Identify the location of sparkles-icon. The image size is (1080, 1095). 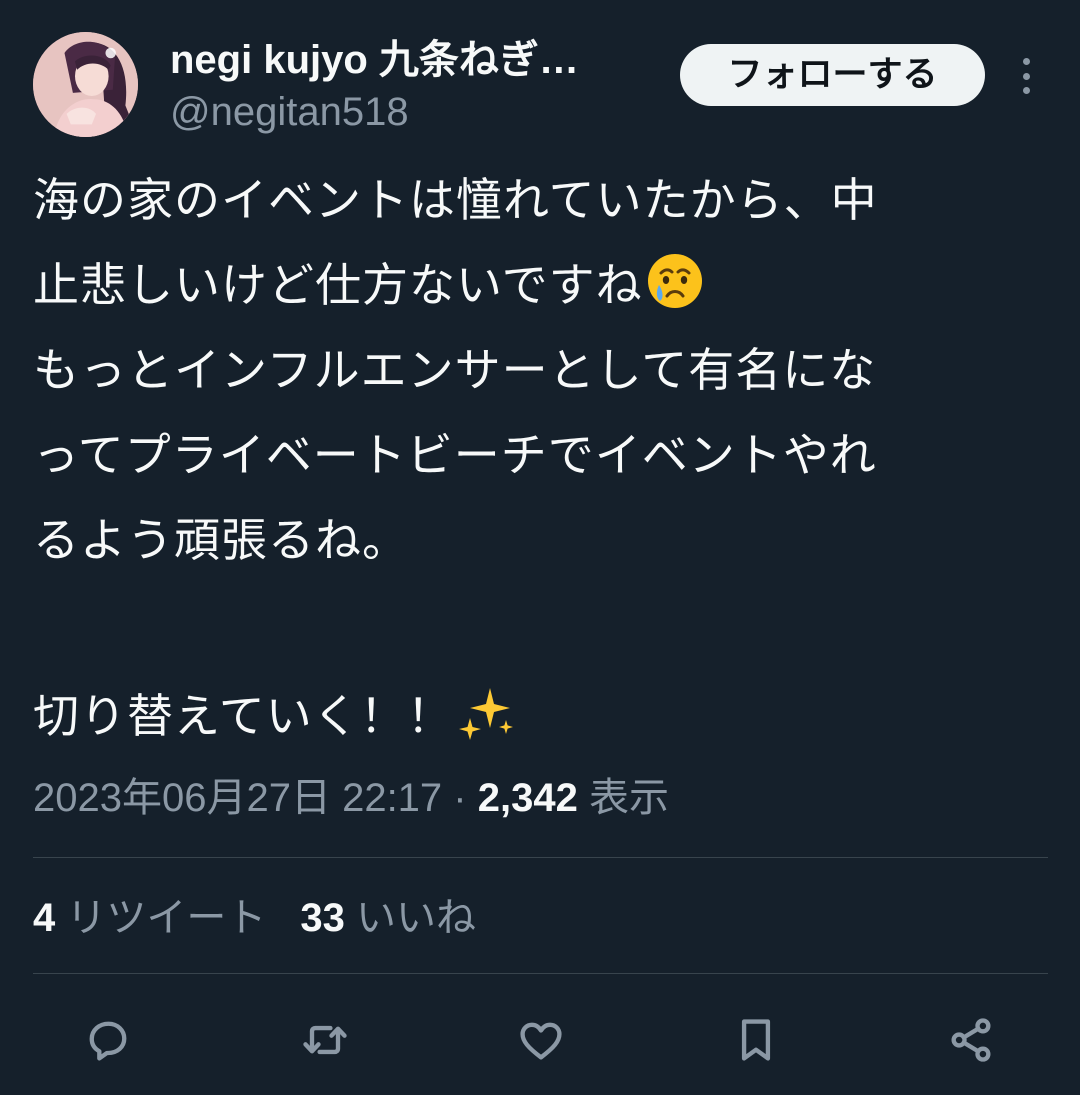
(486, 725).